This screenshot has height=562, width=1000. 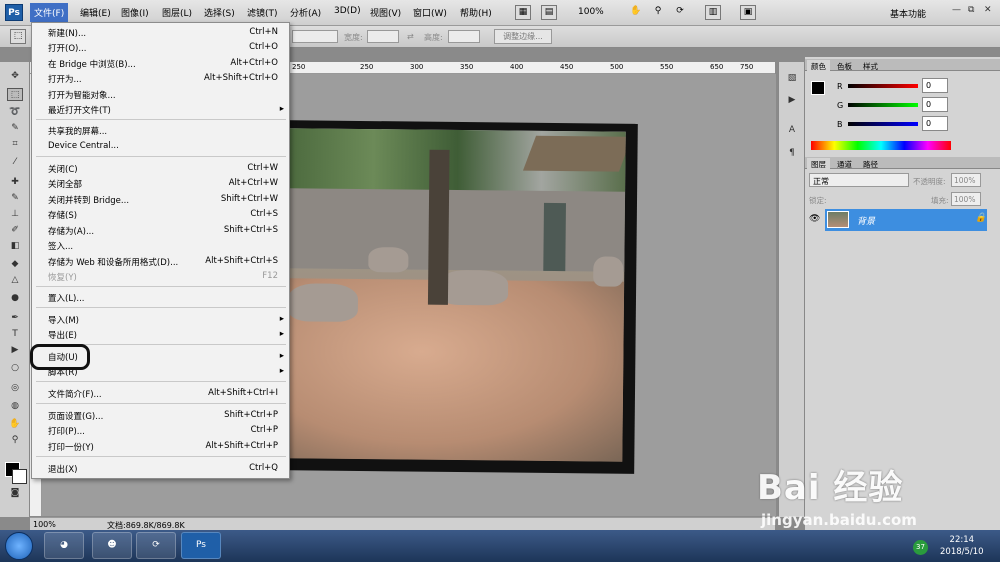 I want to click on menu-item-import: 导入(M) ▸, so click(x=167, y=320).